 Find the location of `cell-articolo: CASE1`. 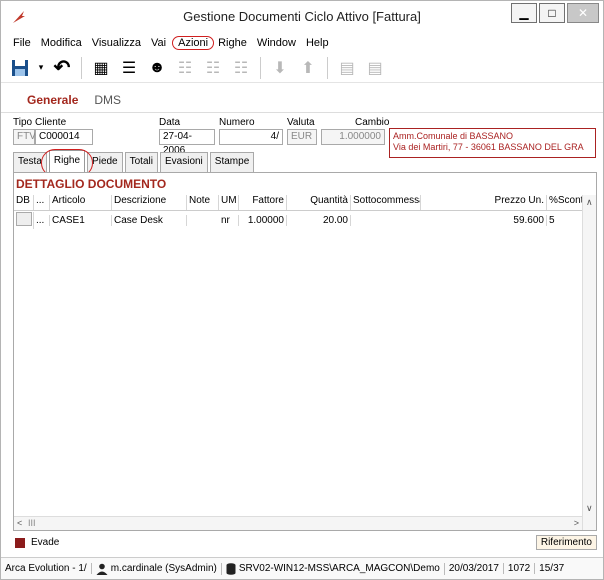

cell-articolo: CASE1 is located at coordinates (81, 220).